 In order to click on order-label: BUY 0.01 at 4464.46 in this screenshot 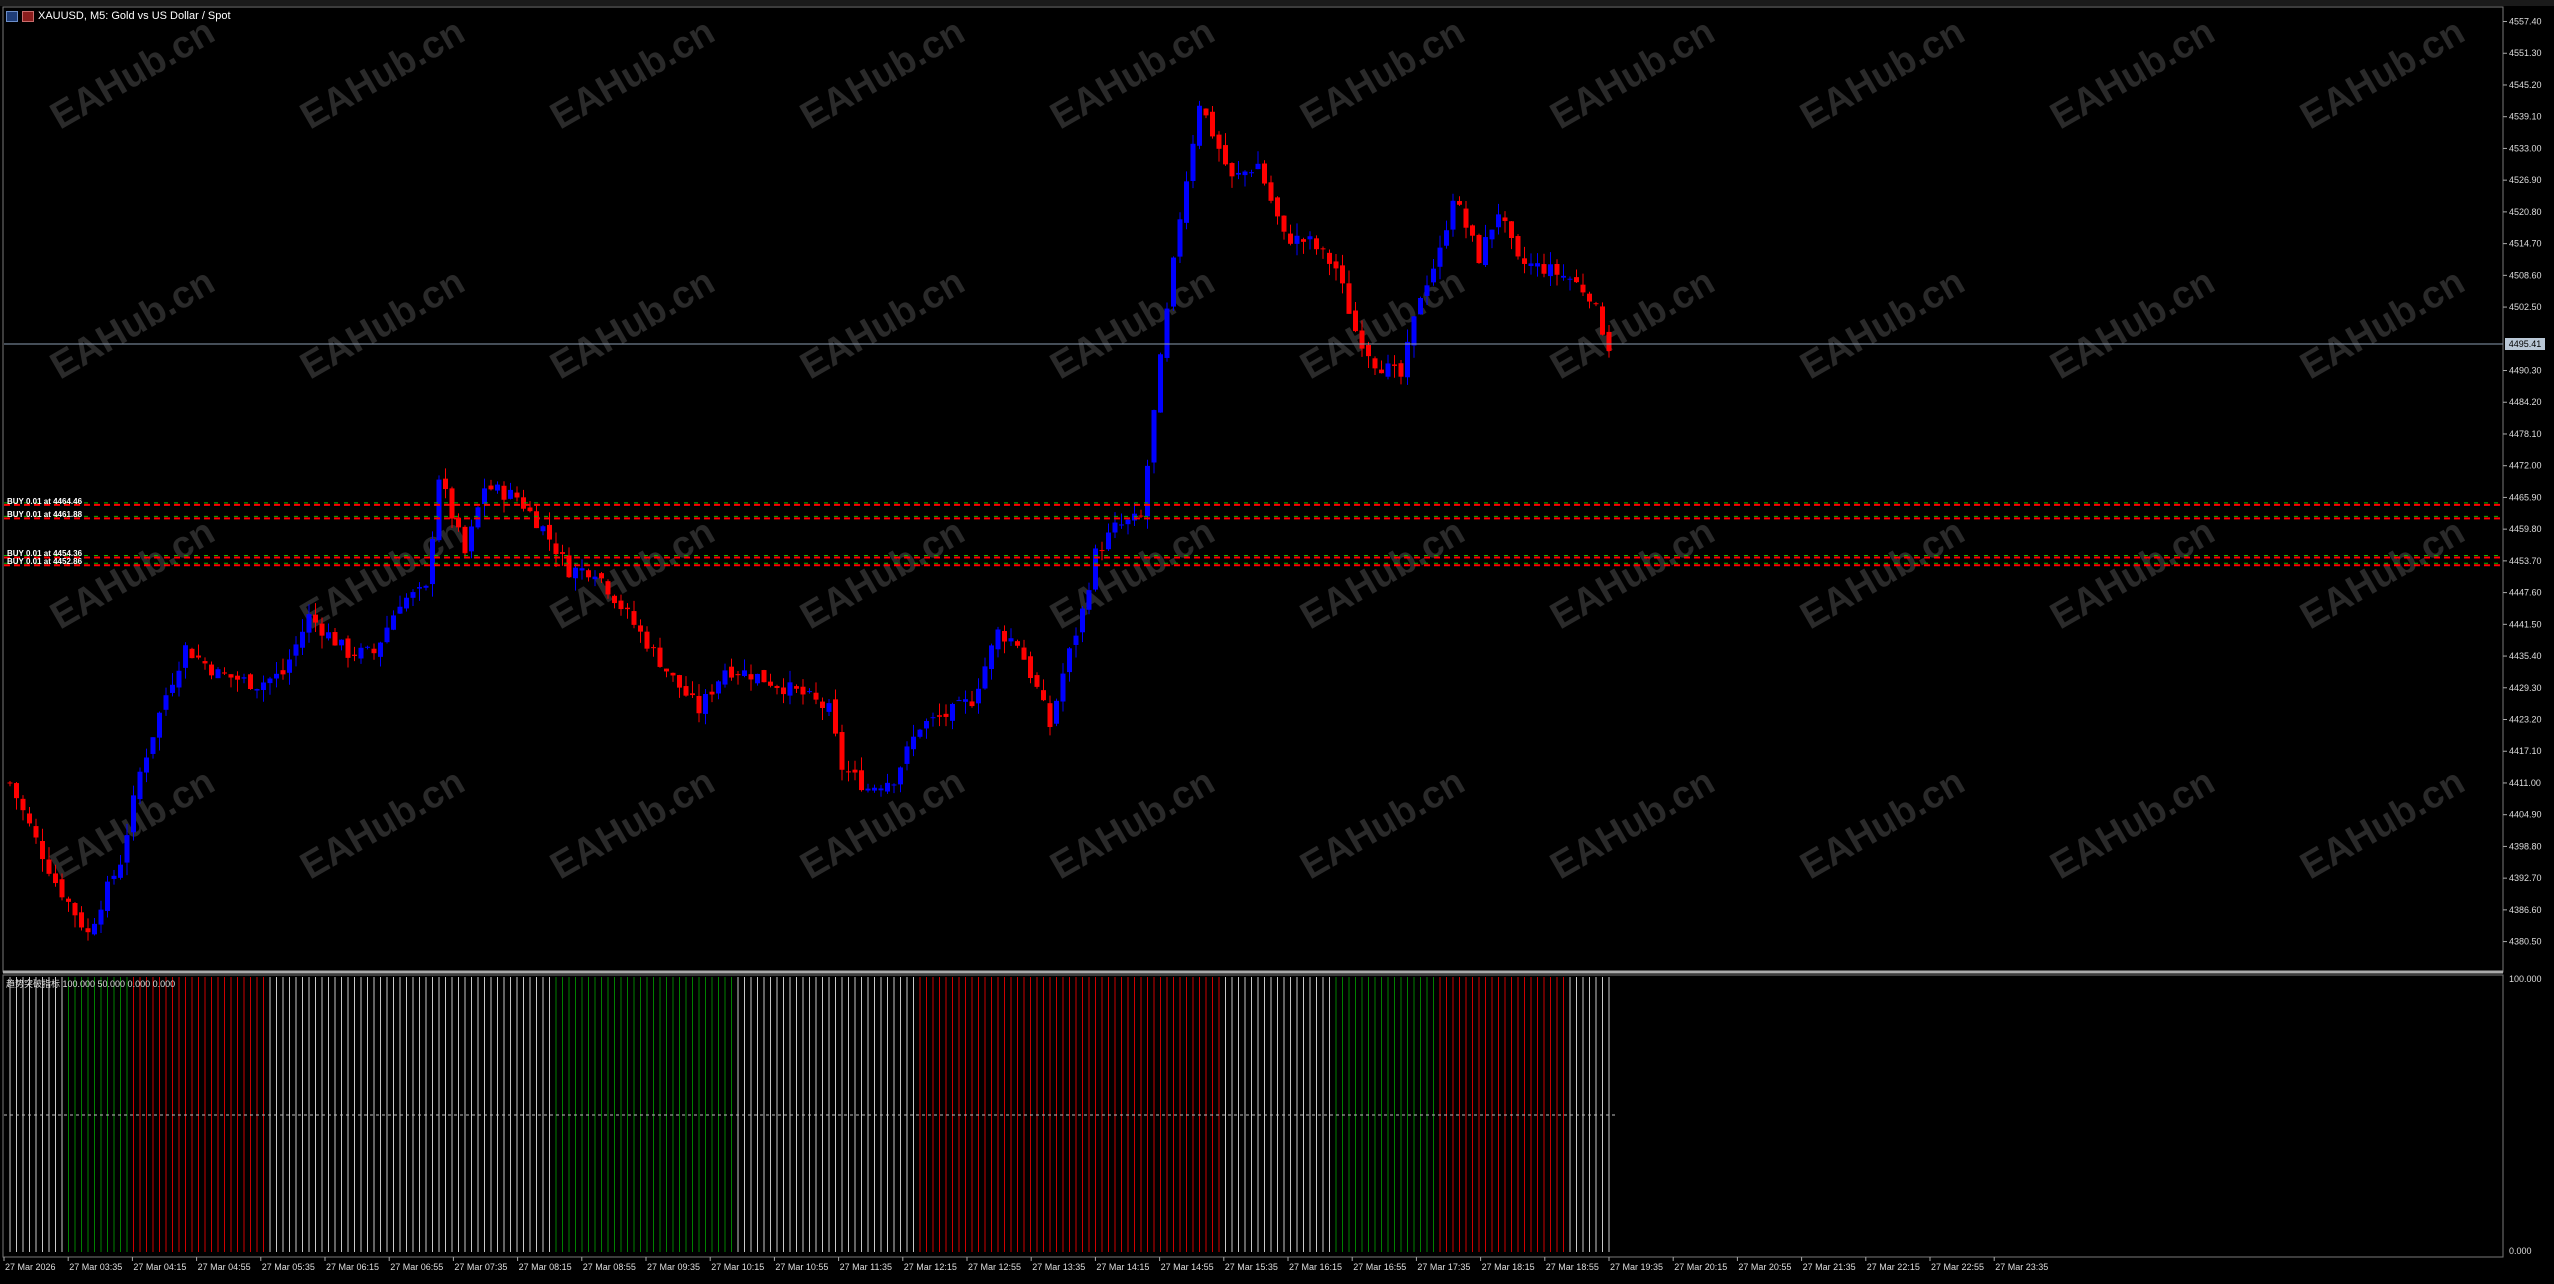, I will do `click(44, 501)`.